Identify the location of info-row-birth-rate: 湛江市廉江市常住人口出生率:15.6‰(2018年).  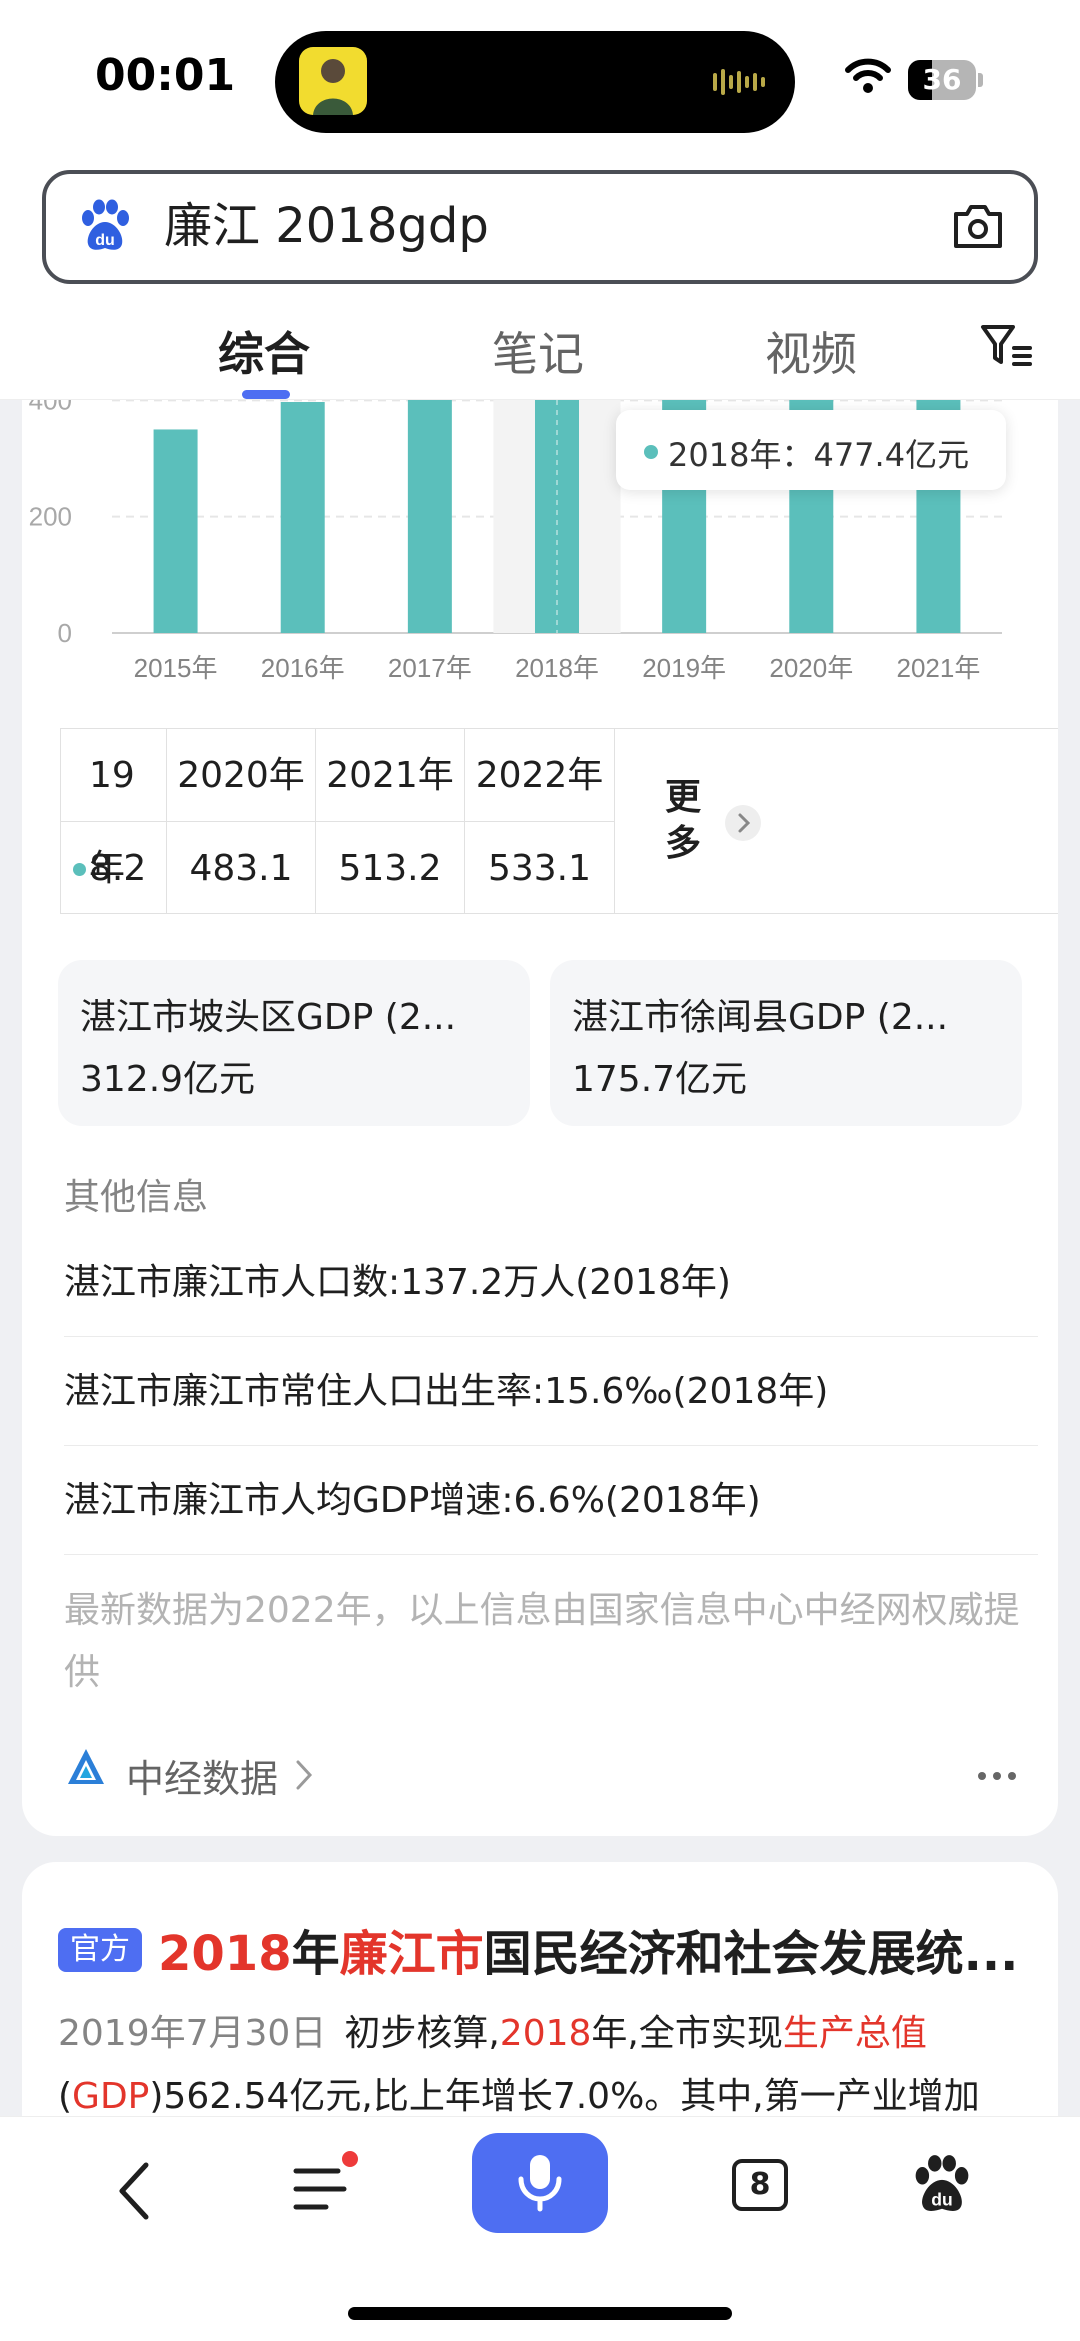
(551, 1391).